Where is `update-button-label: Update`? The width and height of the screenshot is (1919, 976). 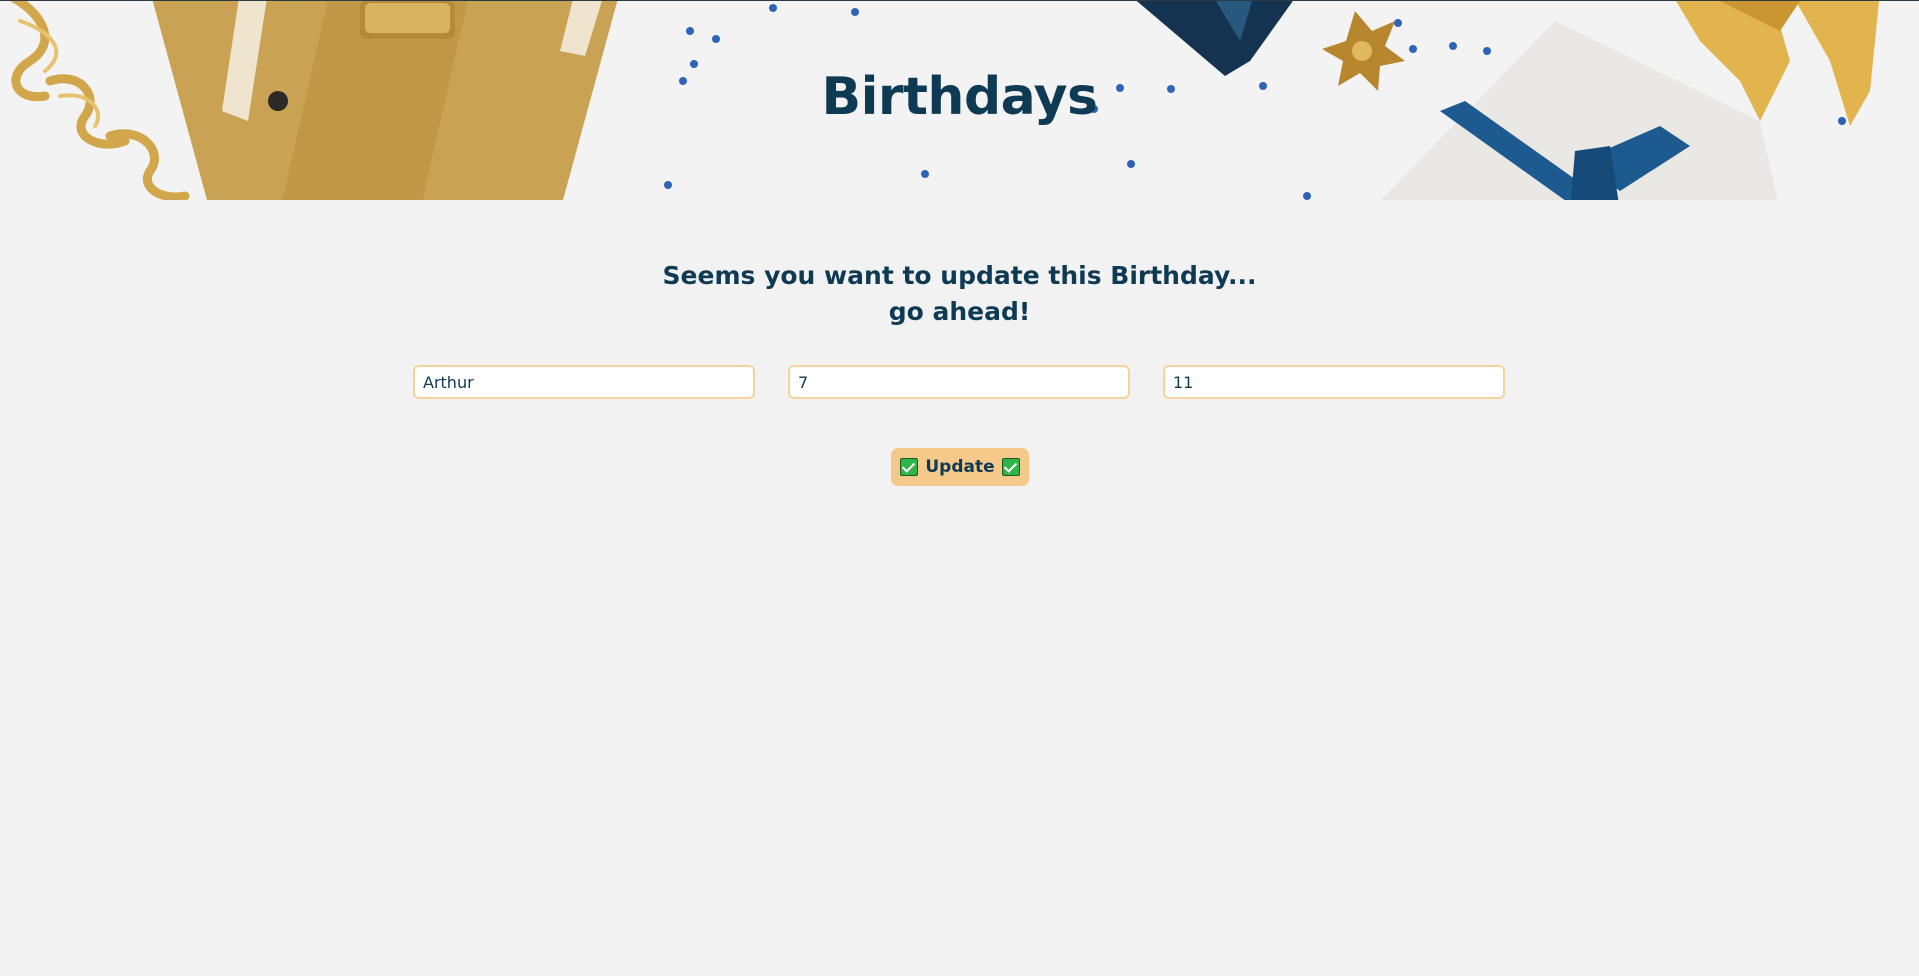
update-button-label: Update is located at coordinates (960, 467).